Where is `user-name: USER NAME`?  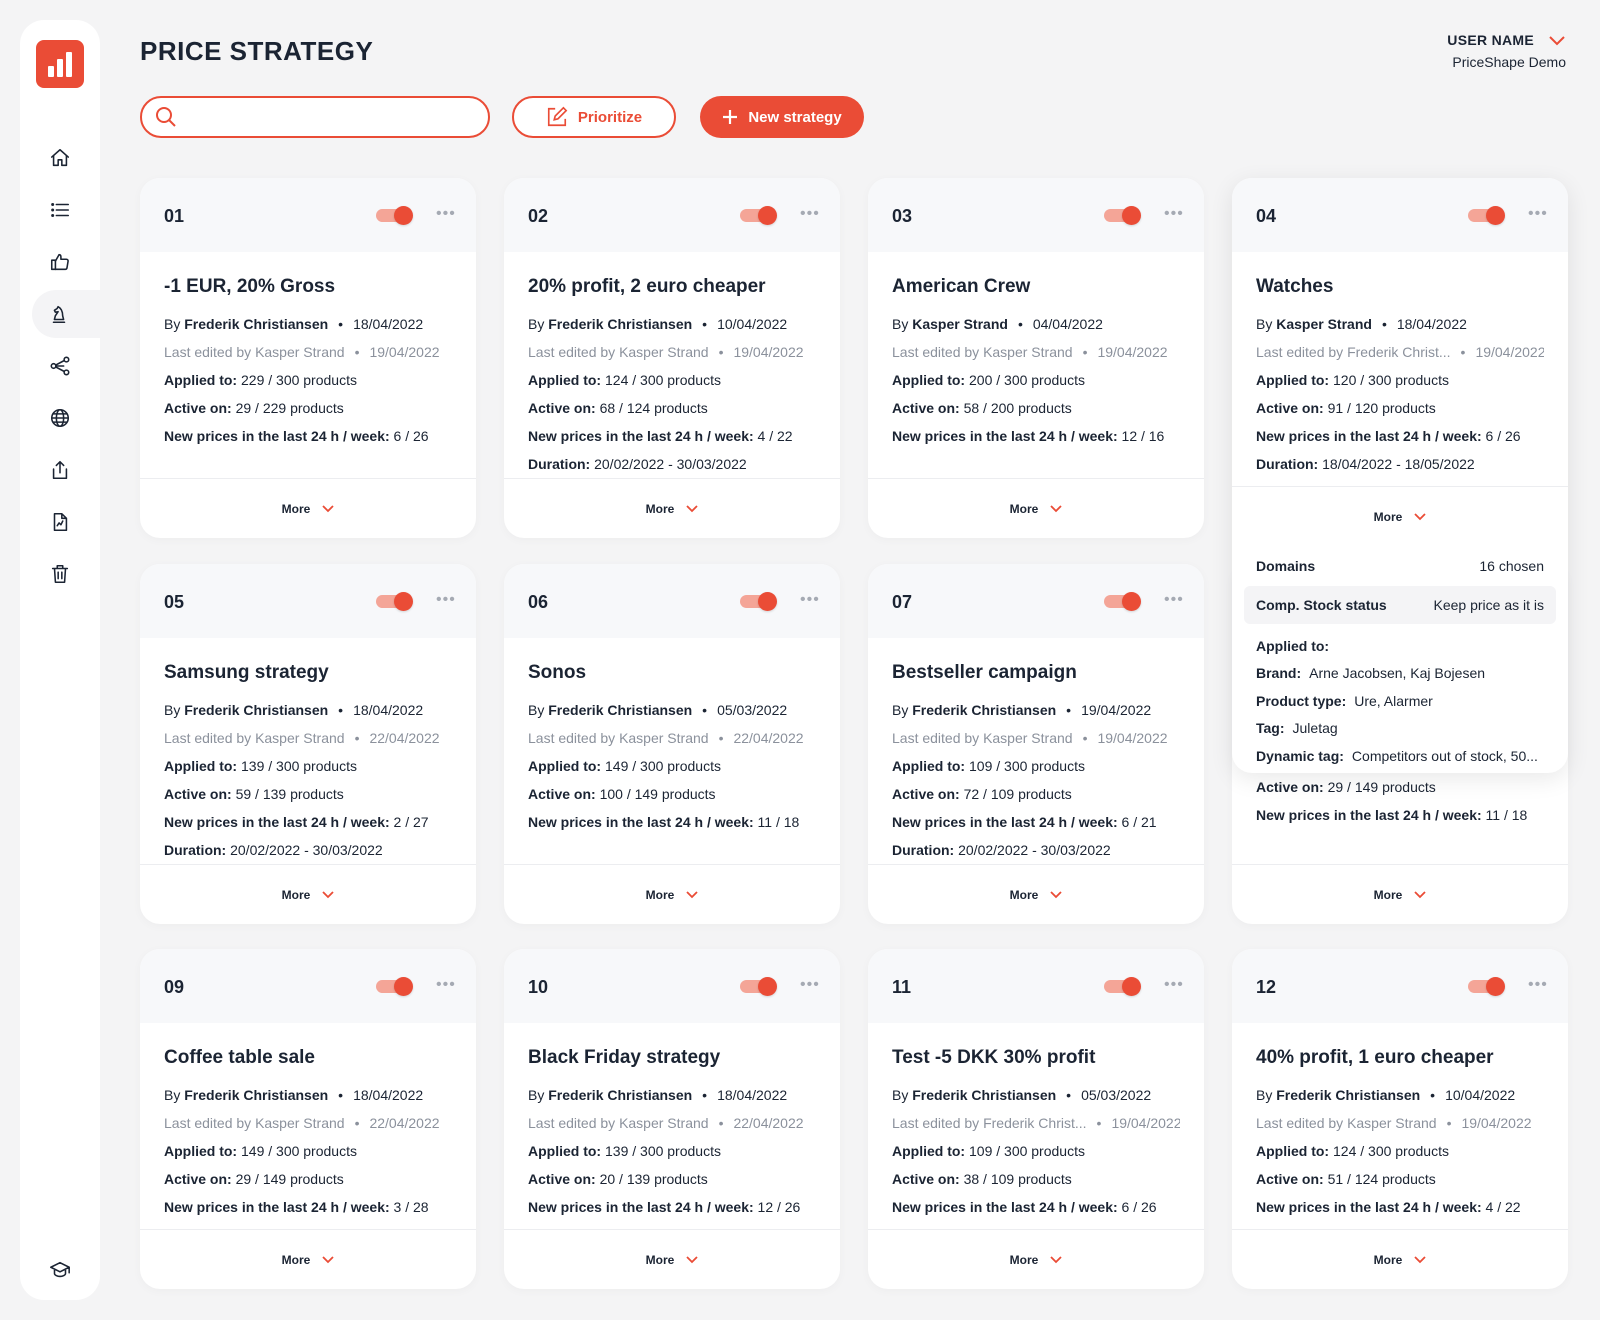 user-name: USER NAME is located at coordinates (1490, 40).